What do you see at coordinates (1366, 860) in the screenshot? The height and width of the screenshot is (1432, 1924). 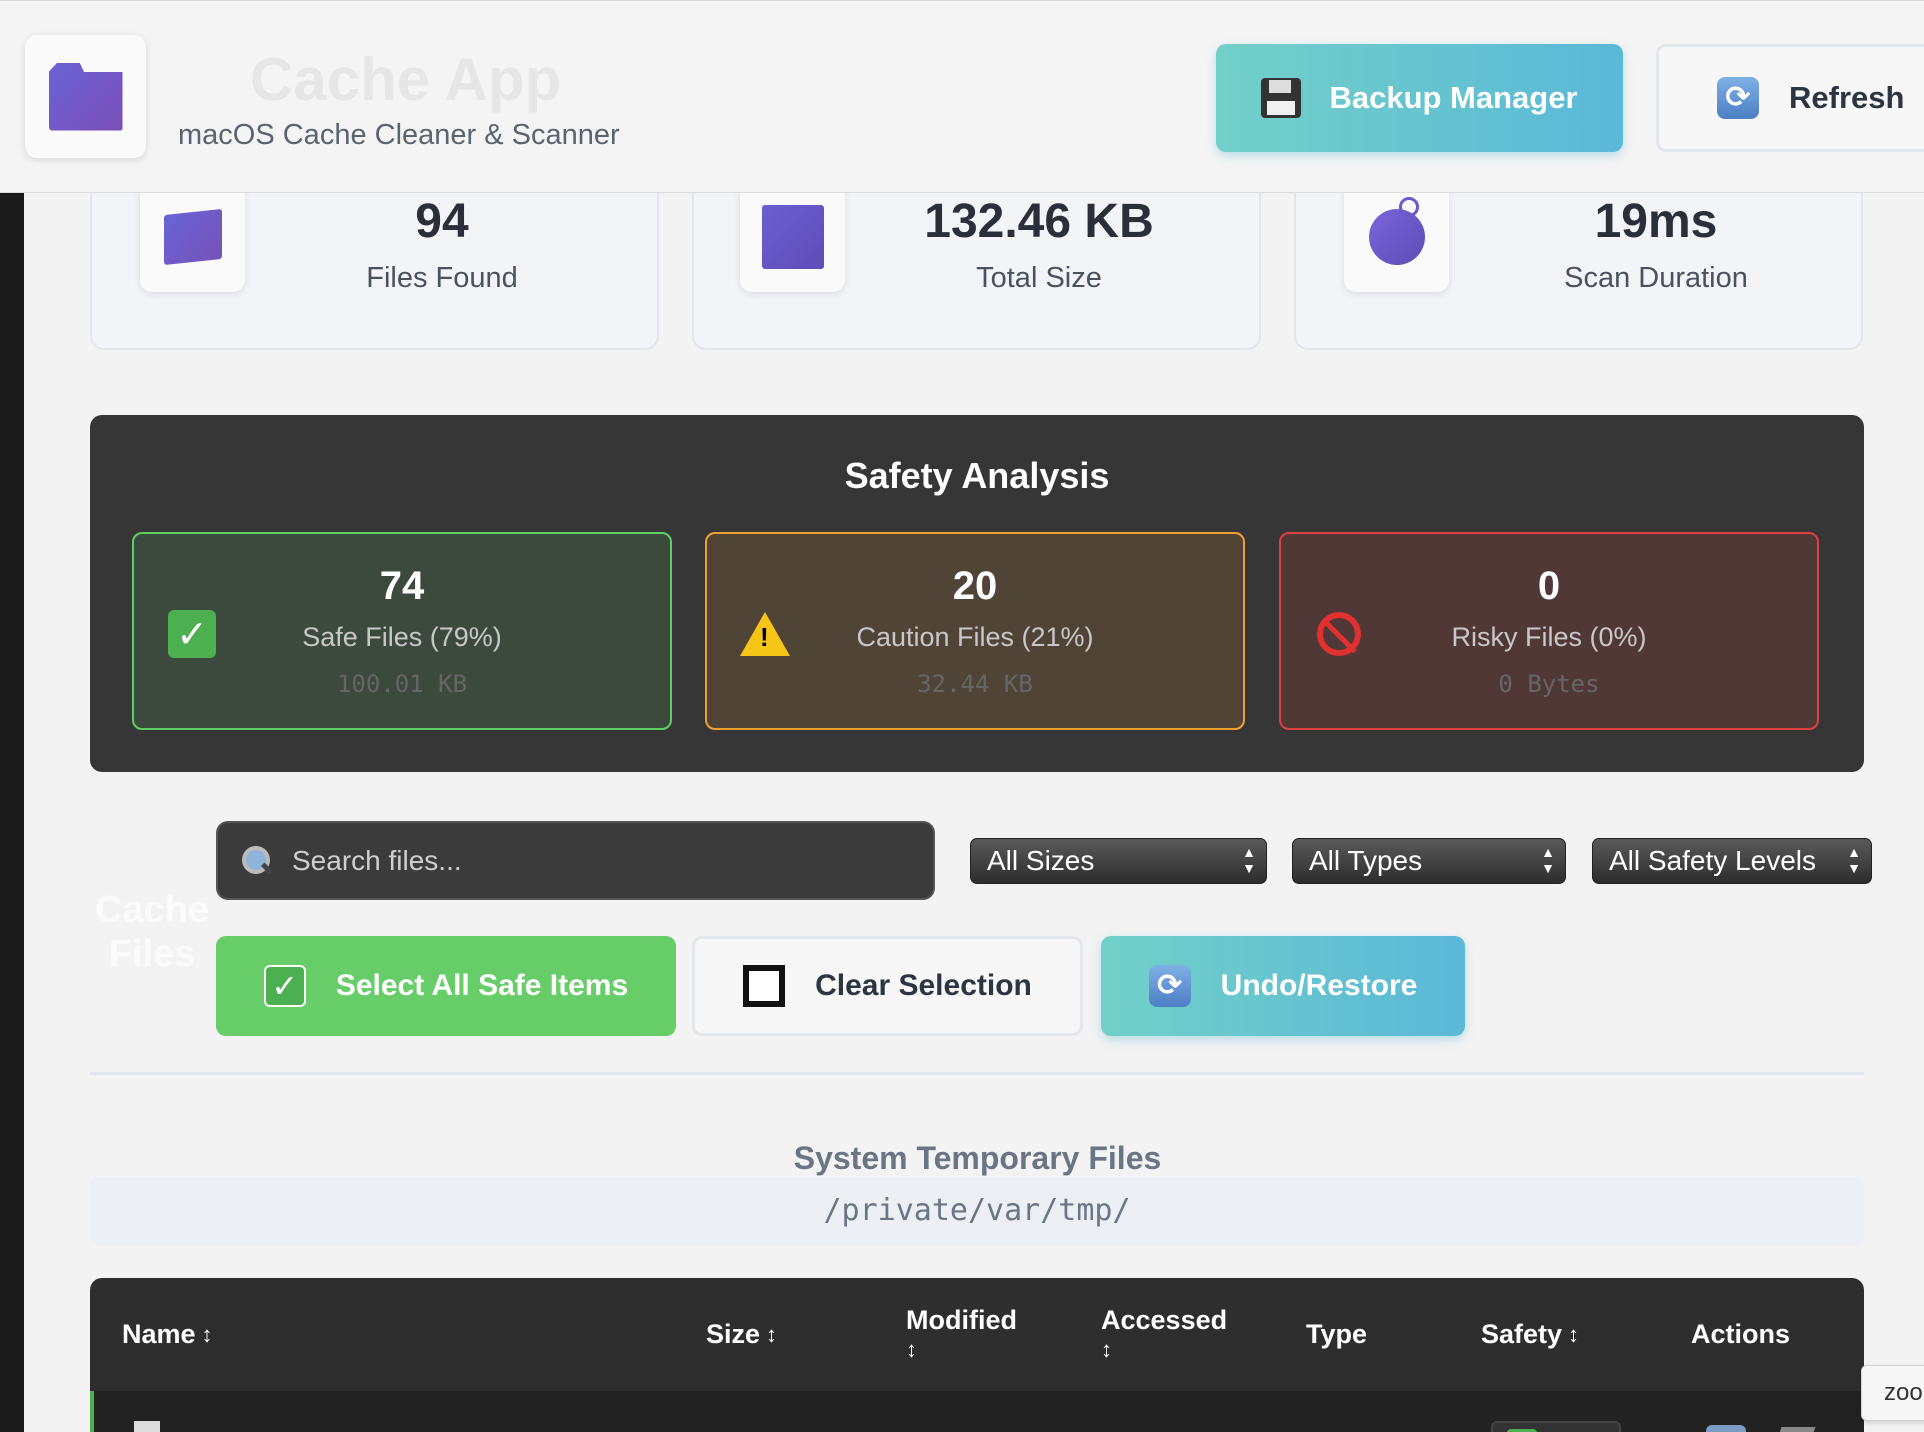 I see `type-filter-value: All Types` at bounding box center [1366, 860].